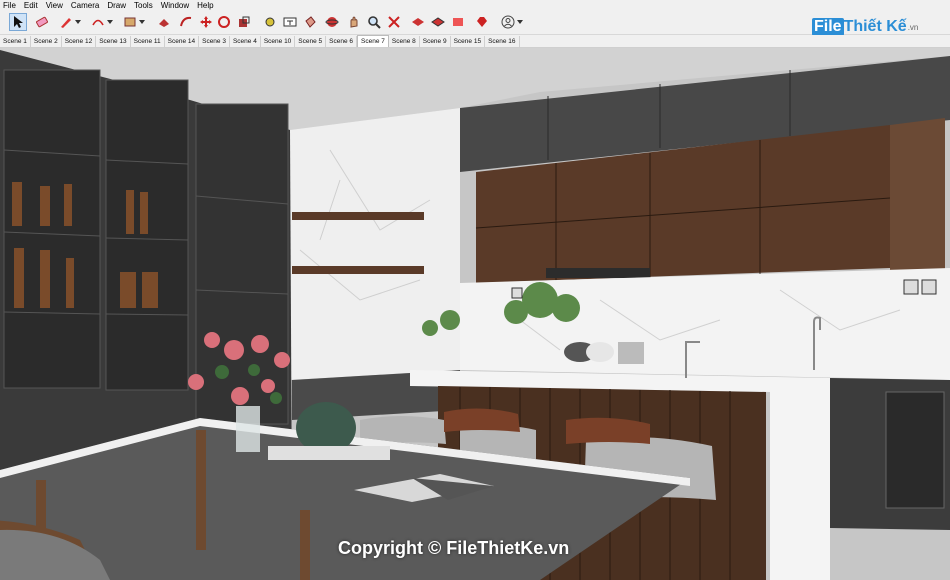  I want to click on tab-scene-14: Scene 14, so click(182, 41).